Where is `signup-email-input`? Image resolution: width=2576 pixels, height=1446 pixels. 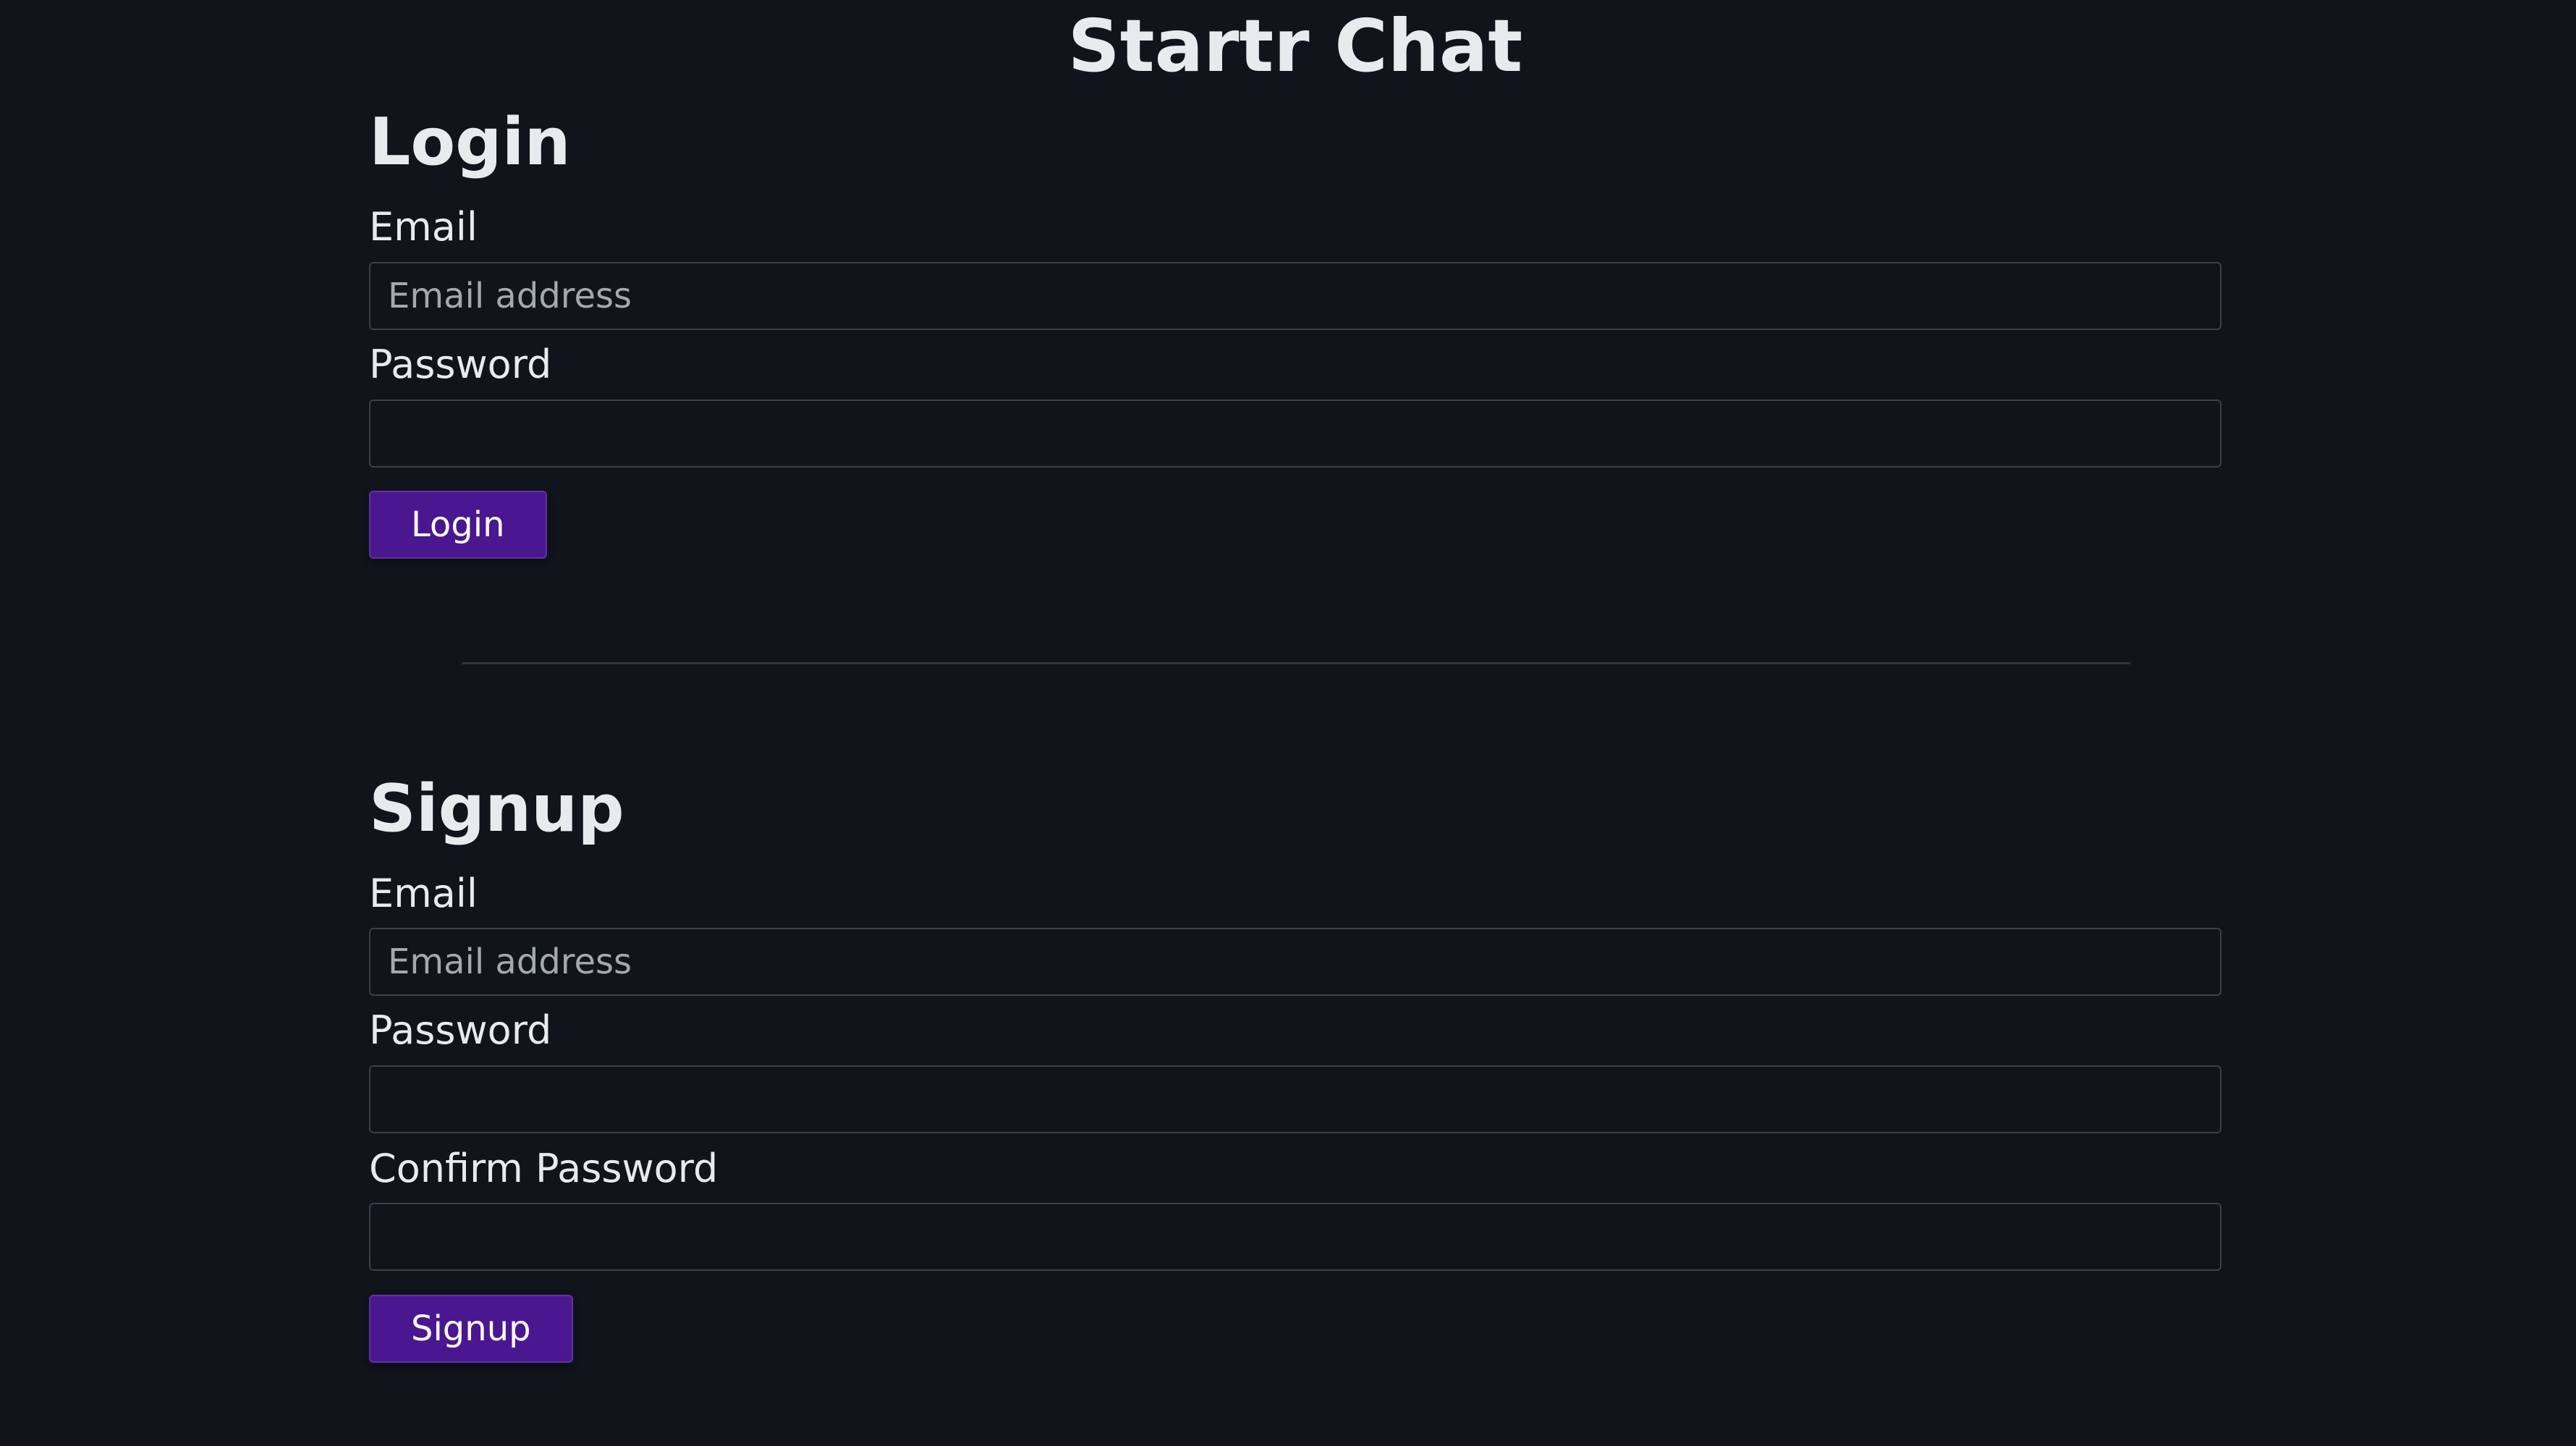 signup-email-input is located at coordinates (1295, 962).